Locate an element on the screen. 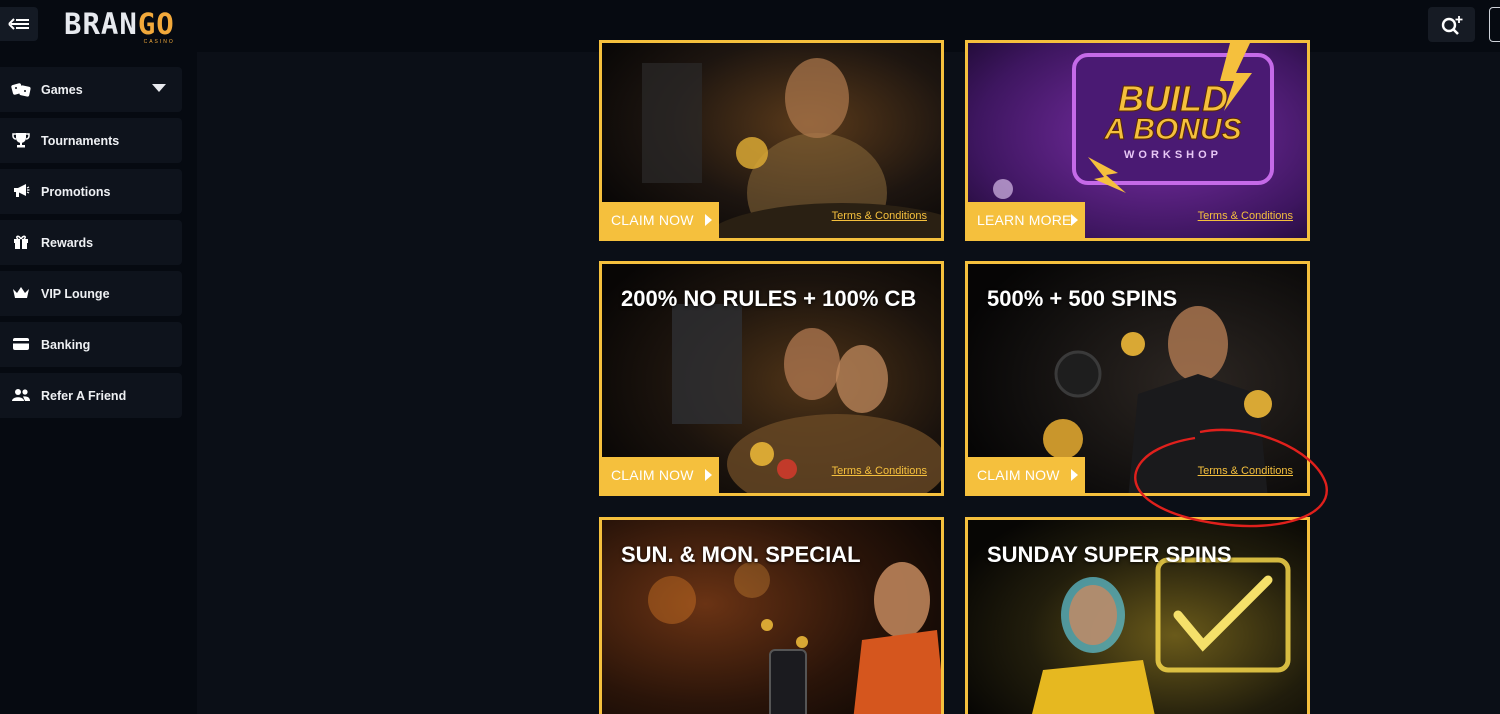 This screenshot has width=1500, height=714. logo-text-b: GO is located at coordinates (156, 24).